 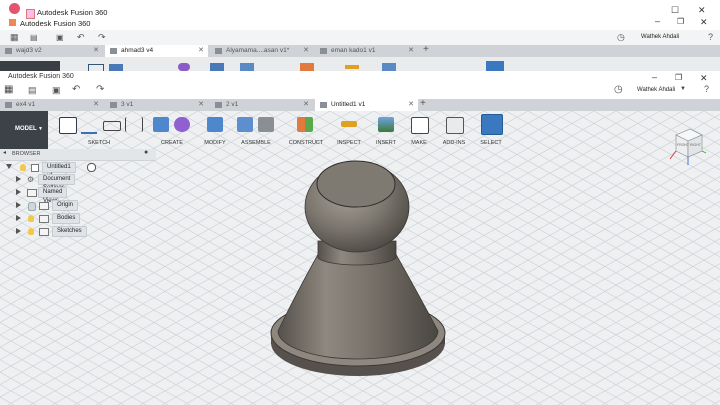 What do you see at coordinates (660, 37) in the screenshot?
I see `outer-user-name: Wathek Ahdali` at bounding box center [660, 37].